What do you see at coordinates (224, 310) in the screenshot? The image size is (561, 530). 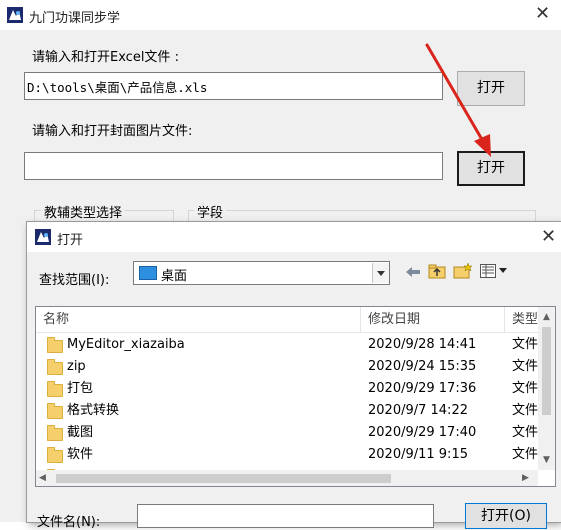 I see `sort-up-icon: ^` at bounding box center [224, 310].